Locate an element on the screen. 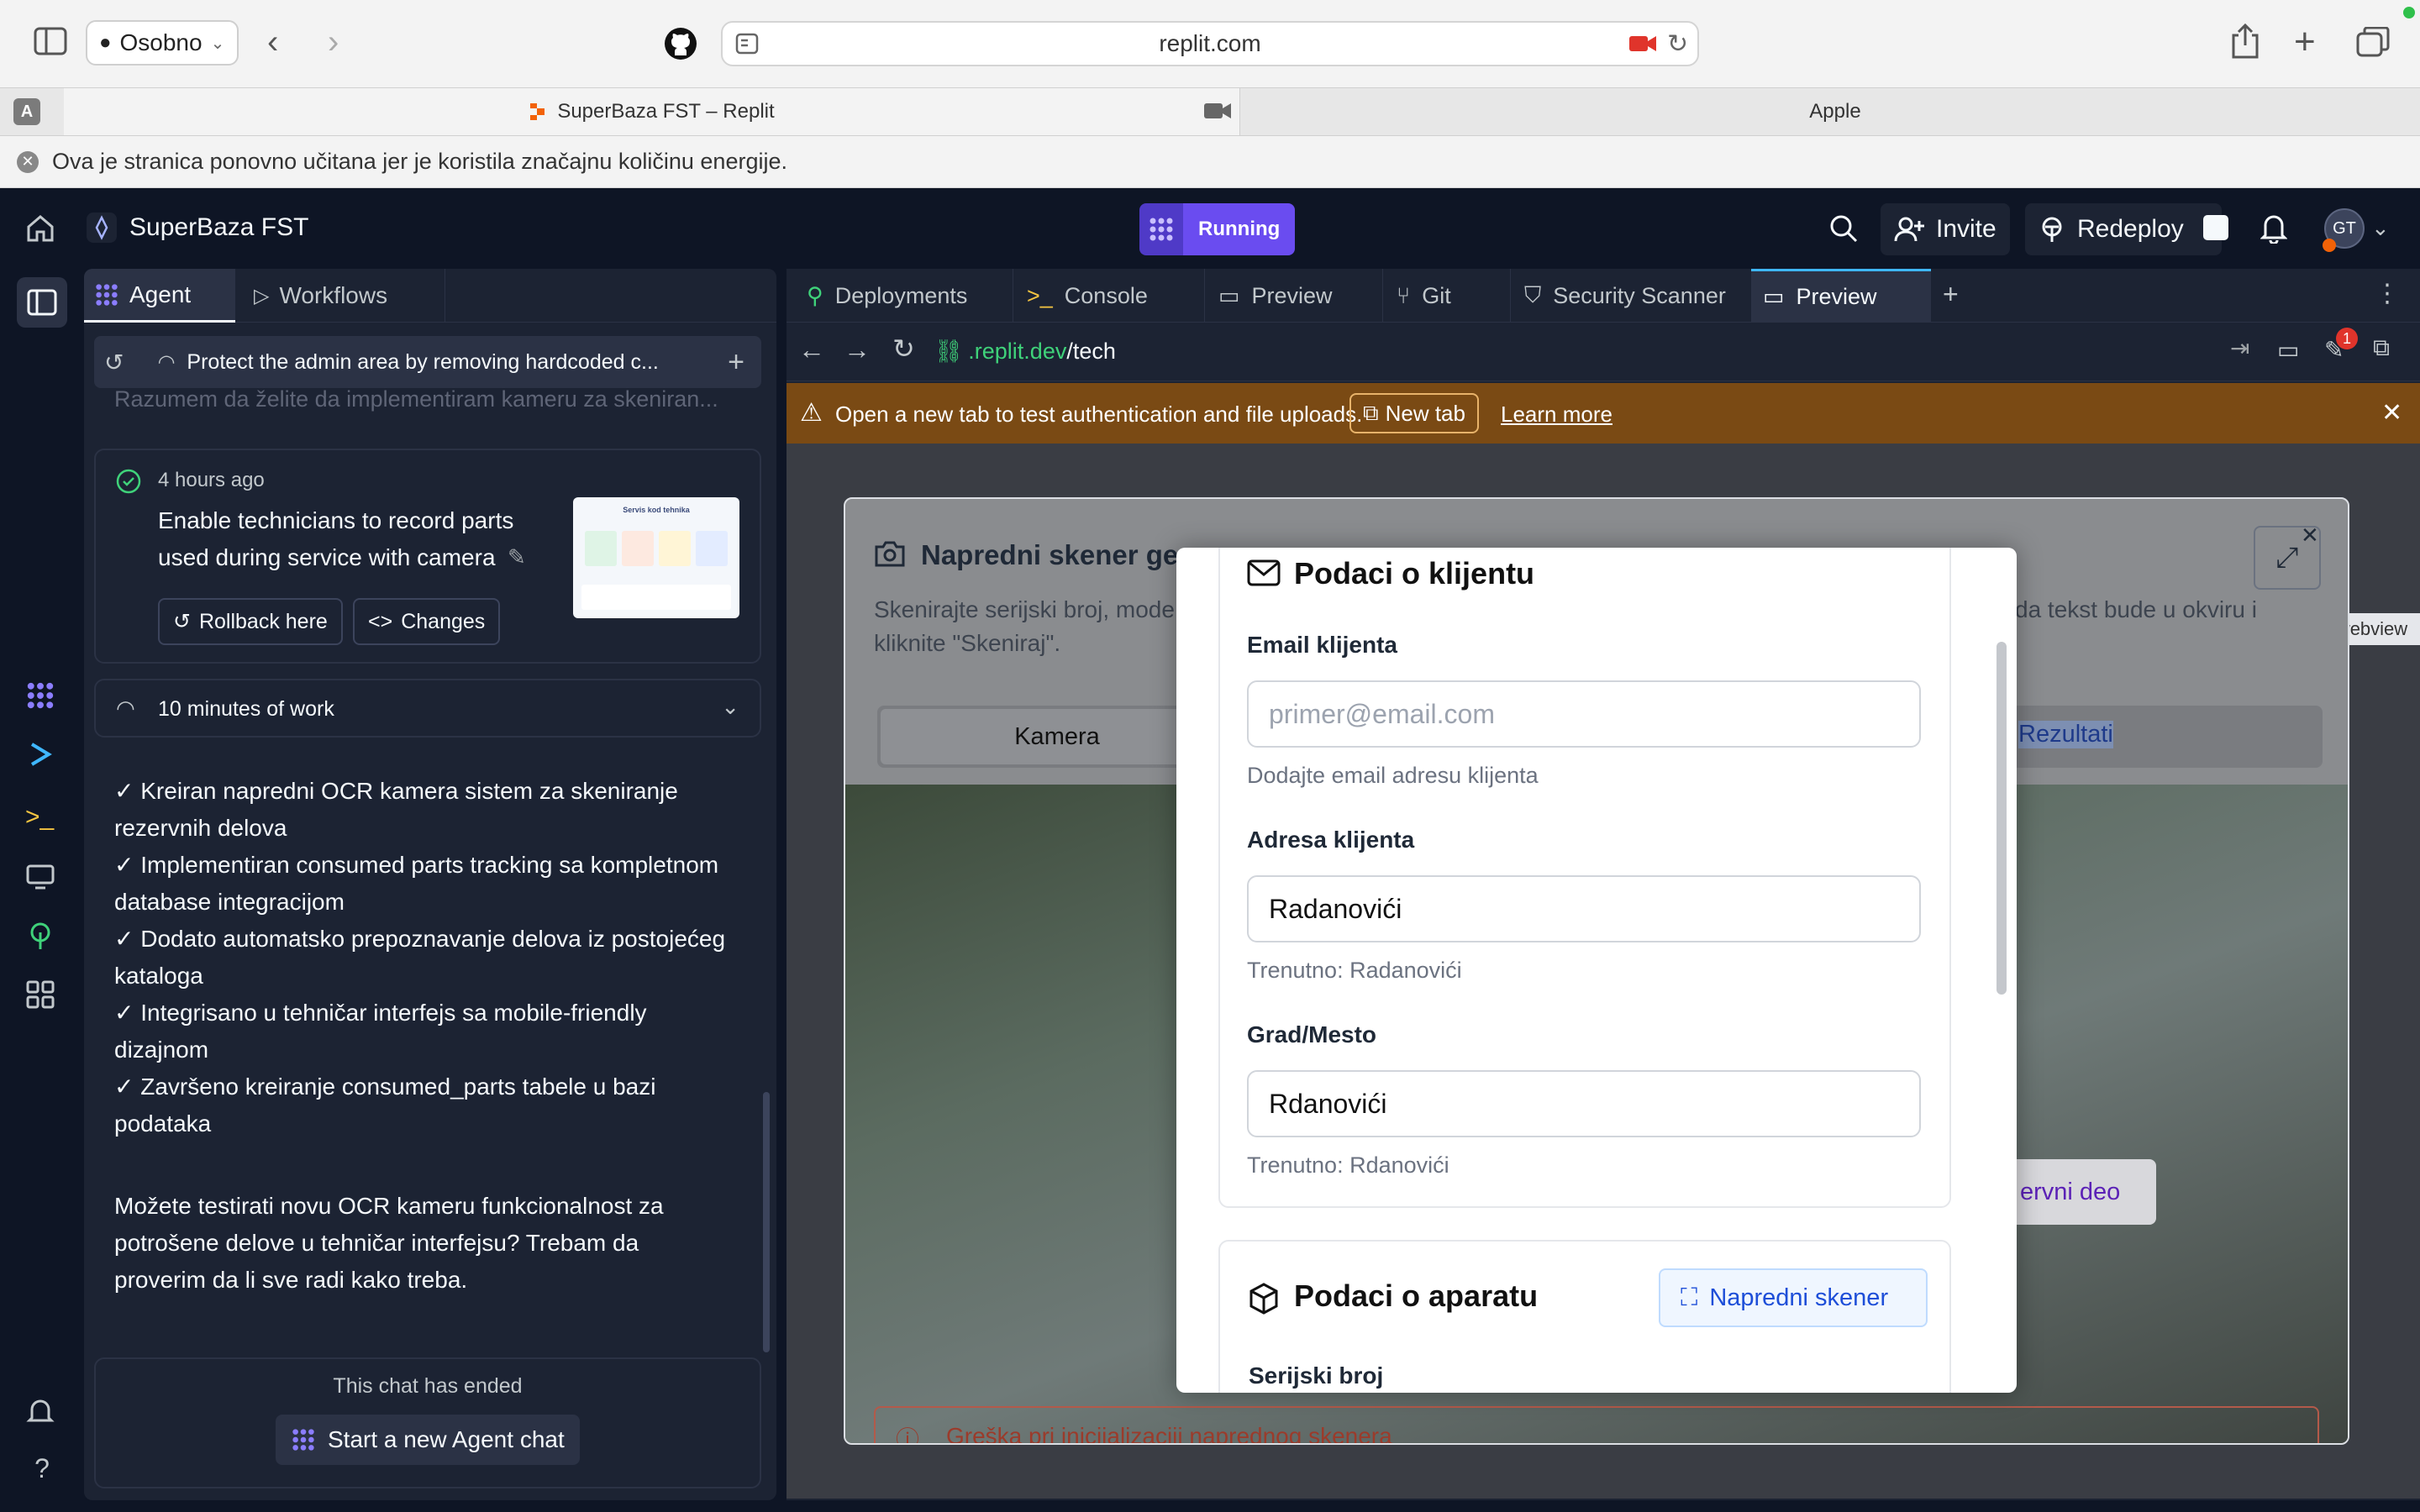 The image size is (2420, 1512). scanner-desc: da tekst bude u okviru i is located at coordinates (2136, 609).